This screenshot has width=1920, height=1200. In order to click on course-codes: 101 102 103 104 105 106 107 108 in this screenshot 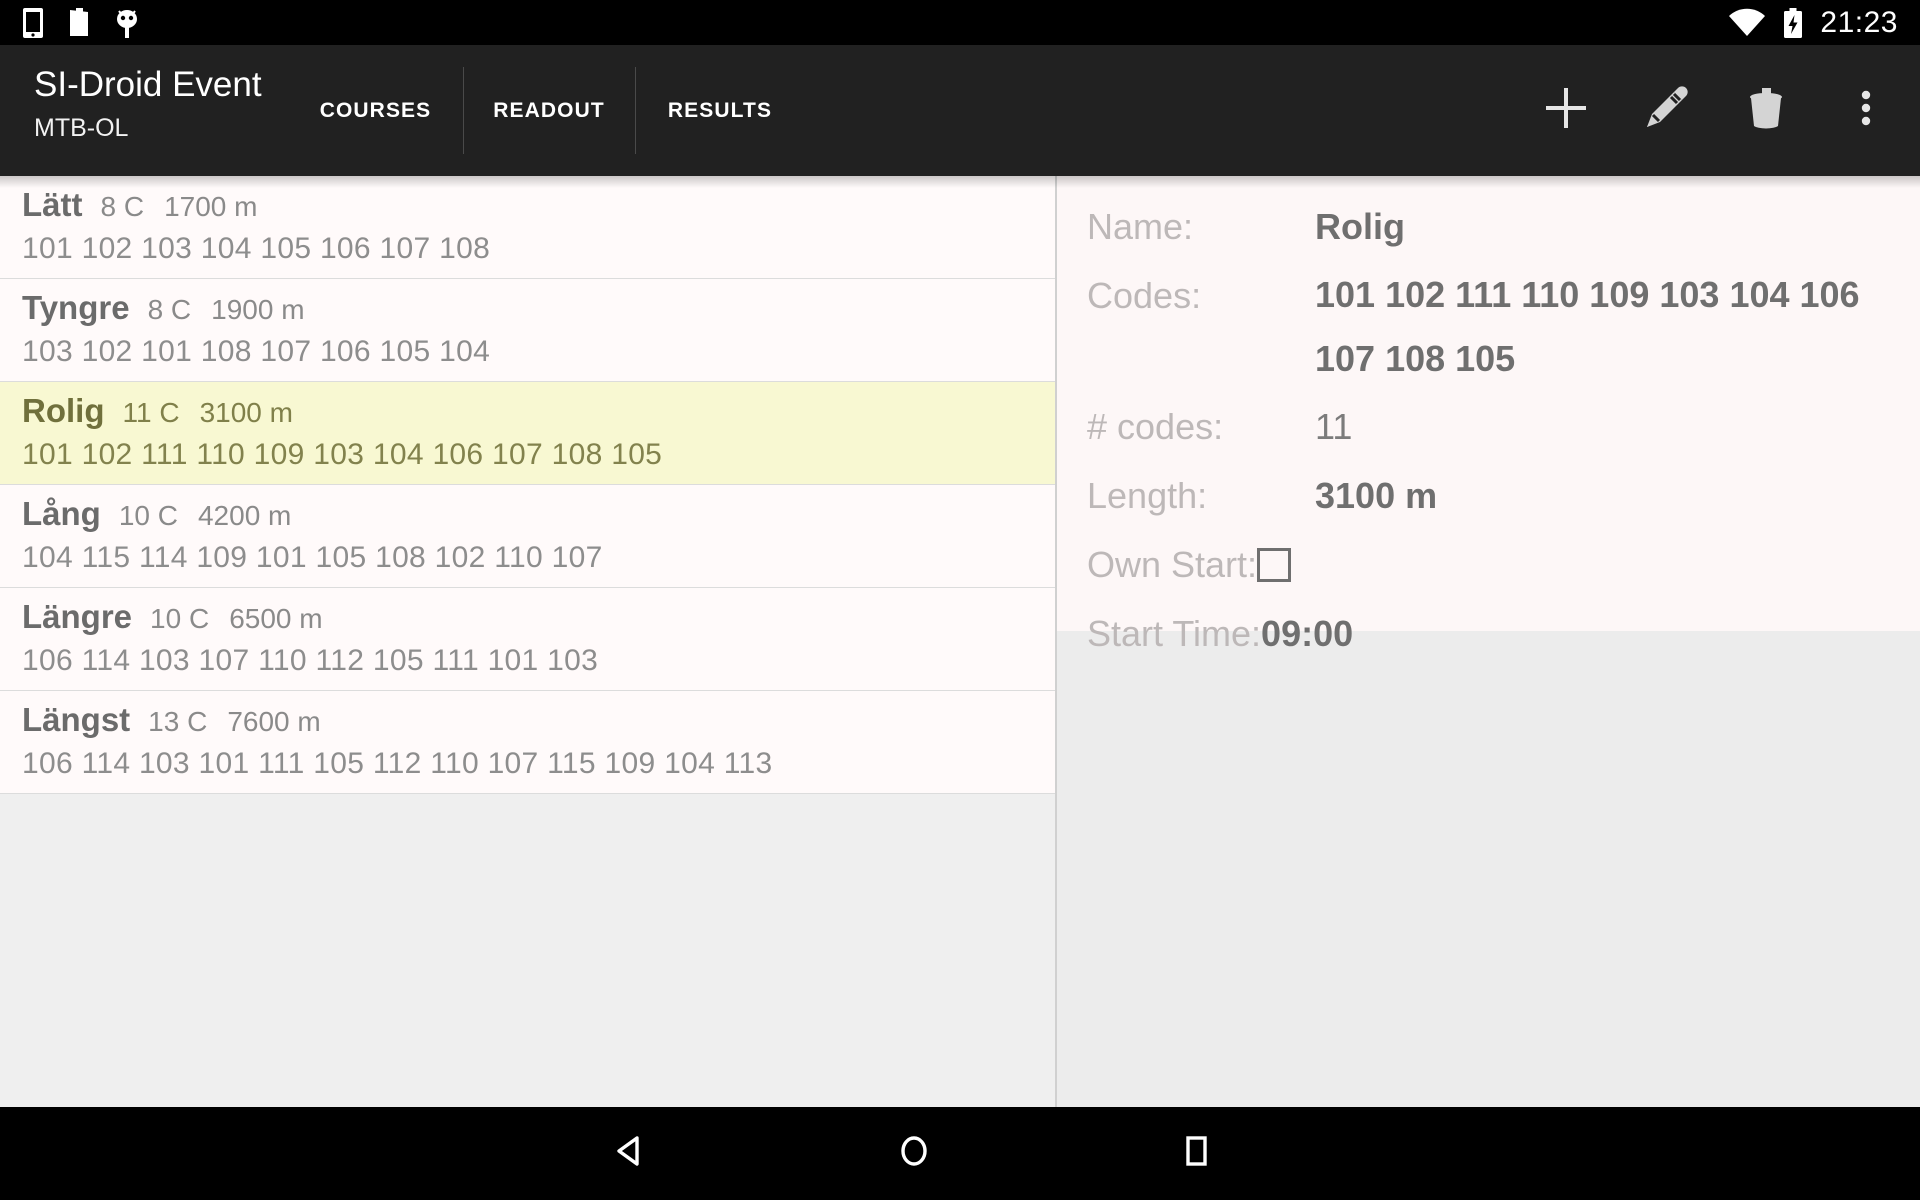, I will do `click(256, 248)`.